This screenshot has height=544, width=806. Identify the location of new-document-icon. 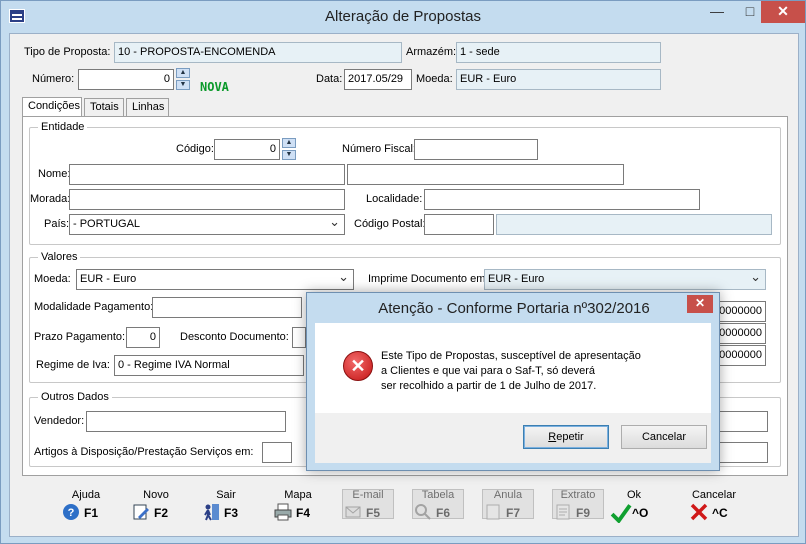
(141, 512).